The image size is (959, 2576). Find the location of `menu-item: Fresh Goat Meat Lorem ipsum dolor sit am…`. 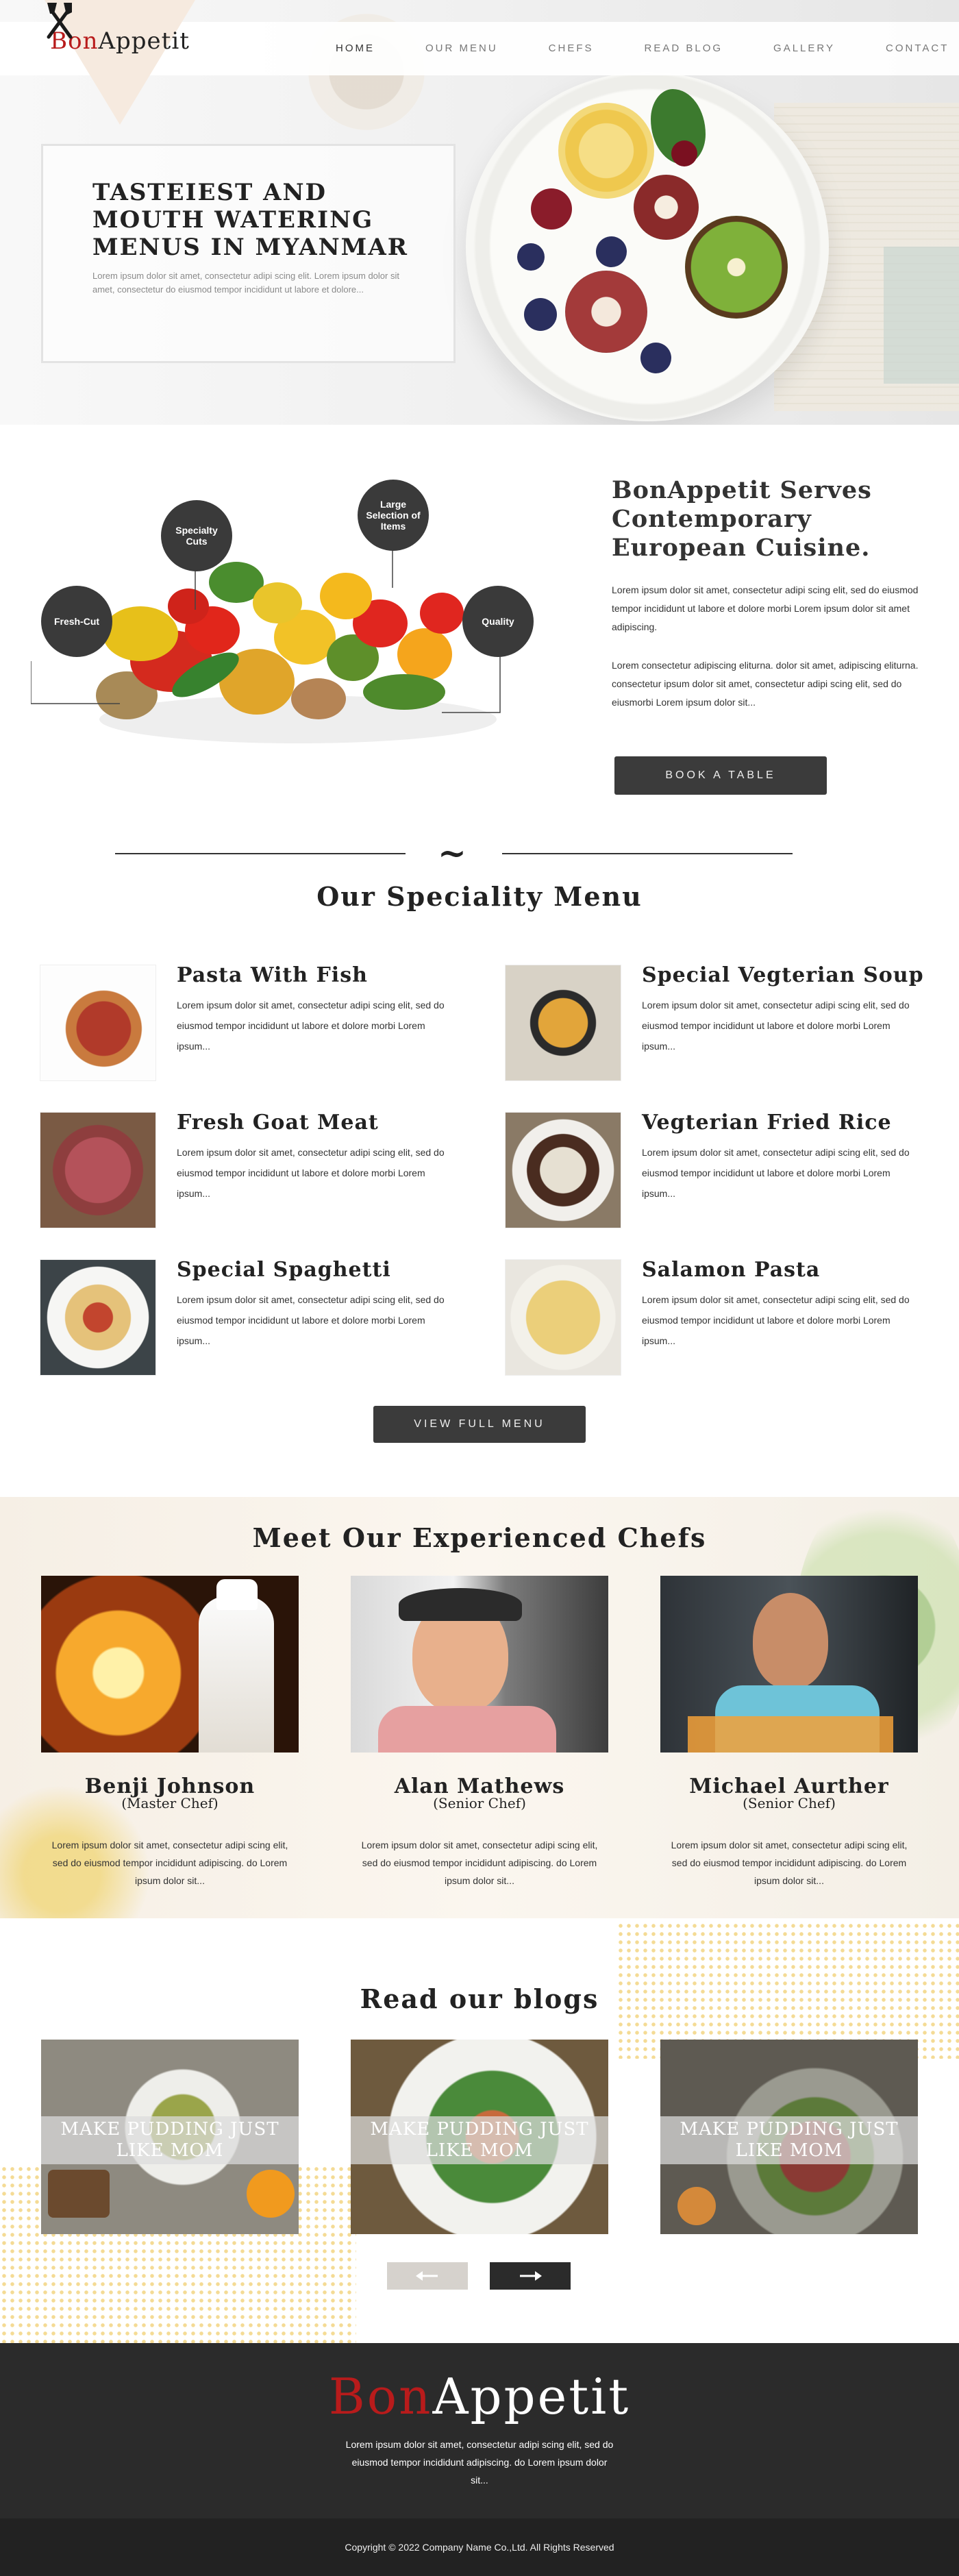

menu-item: Fresh Goat Meat Lorem ipsum dolor sit am… is located at coordinates (259, 1169).